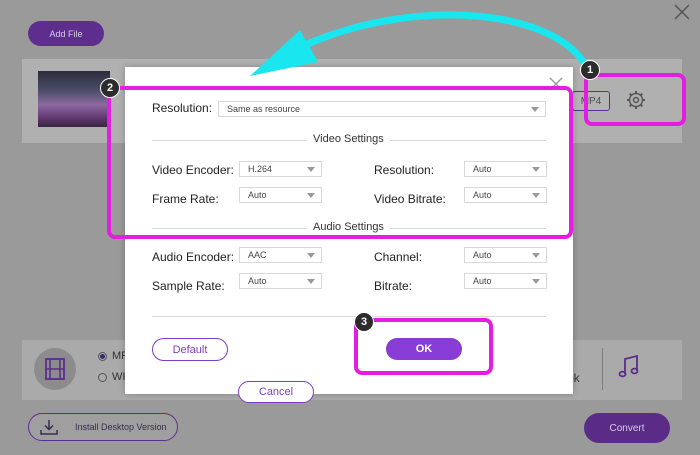  What do you see at coordinates (590, 70) in the screenshot?
I see `step-badge-1: 1` at bounding box center [590, 70].